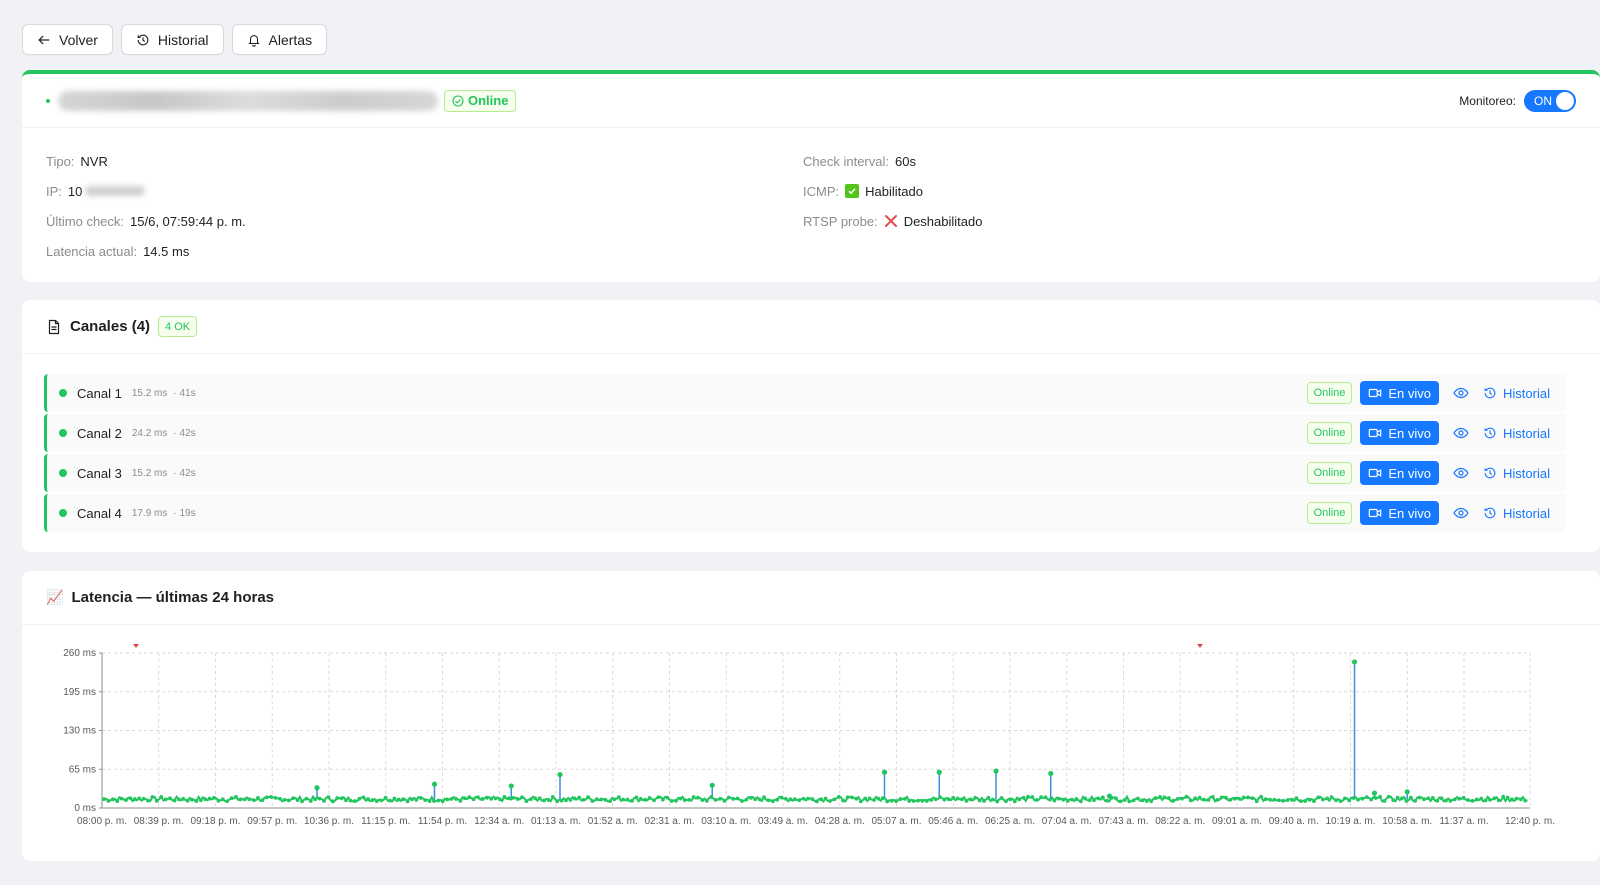  I want to click on x-tick-label: 04:28 a. m., so click(840, 821).